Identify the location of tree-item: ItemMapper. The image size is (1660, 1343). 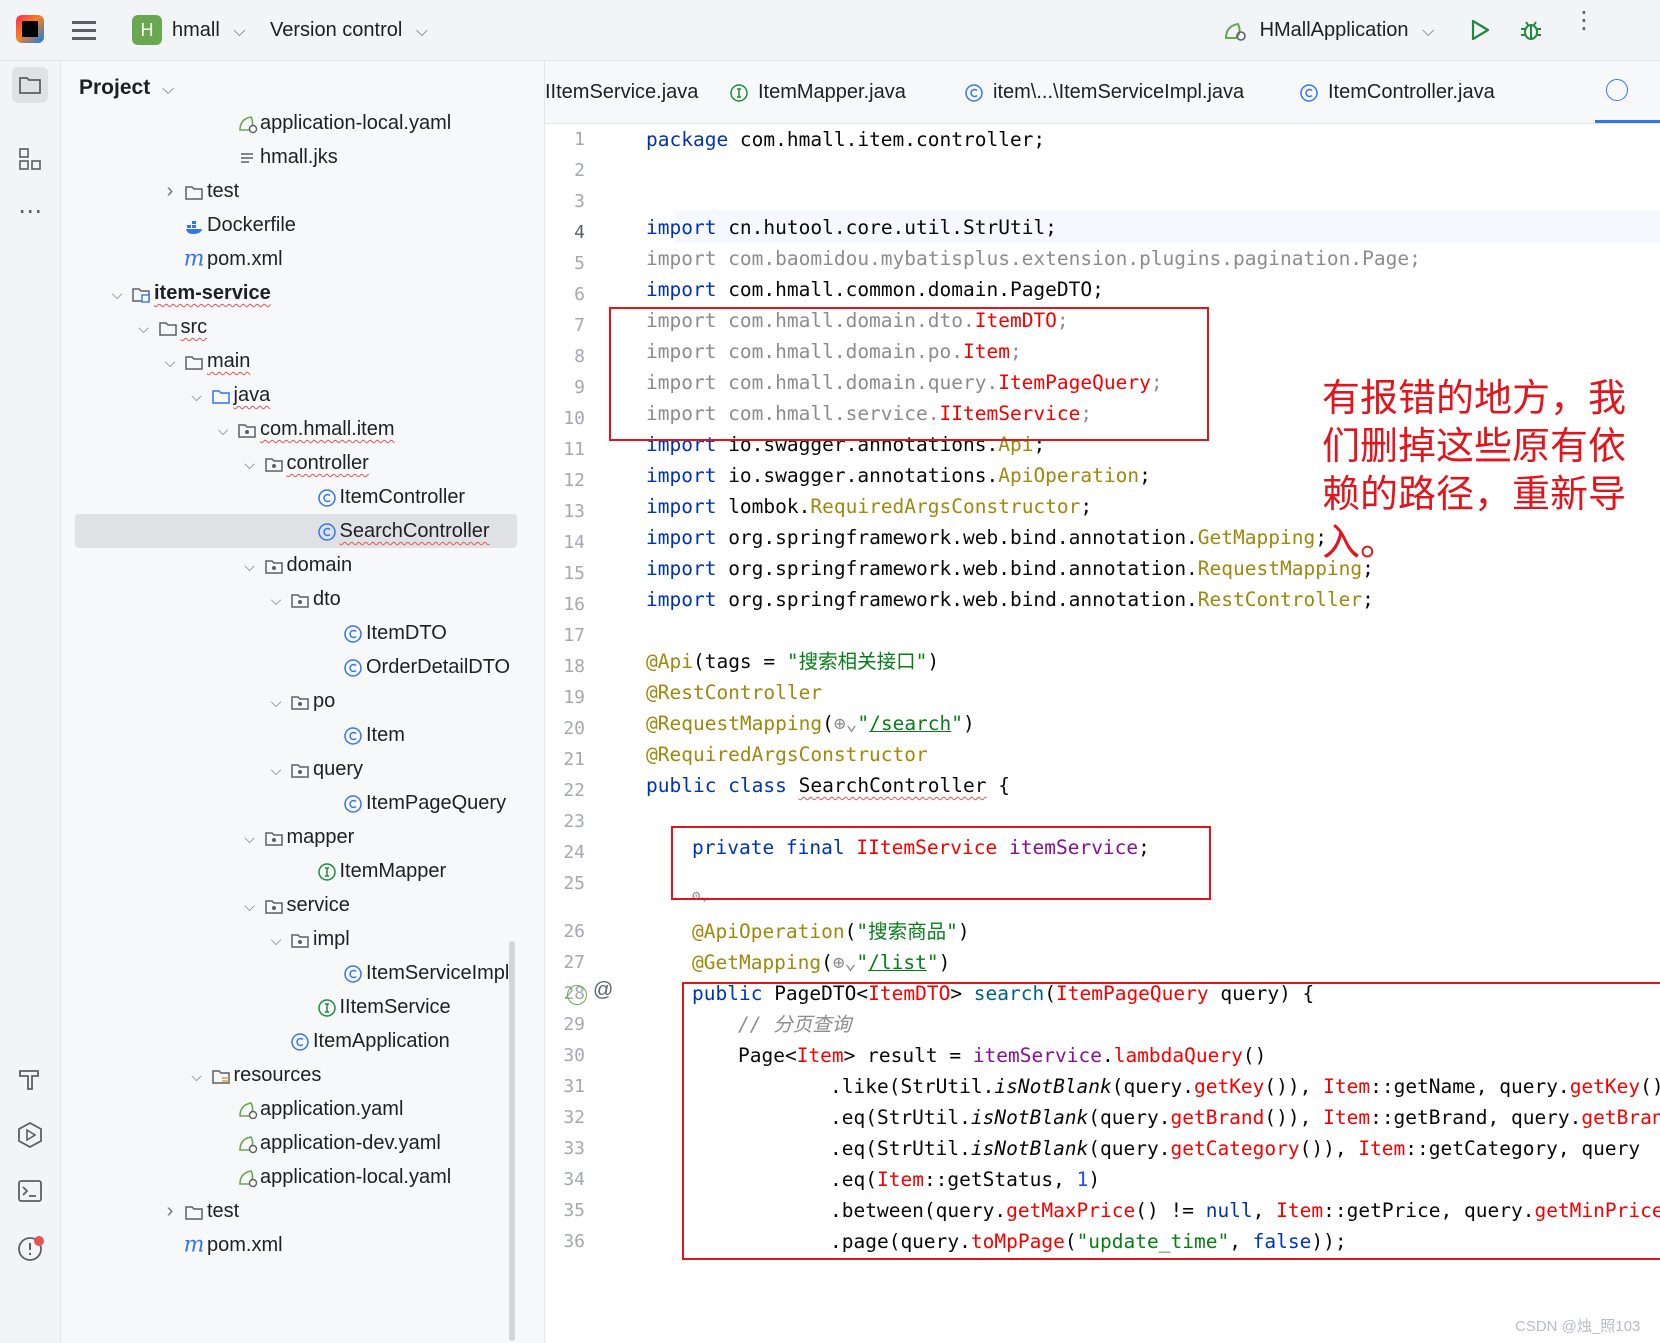
(369, 871).